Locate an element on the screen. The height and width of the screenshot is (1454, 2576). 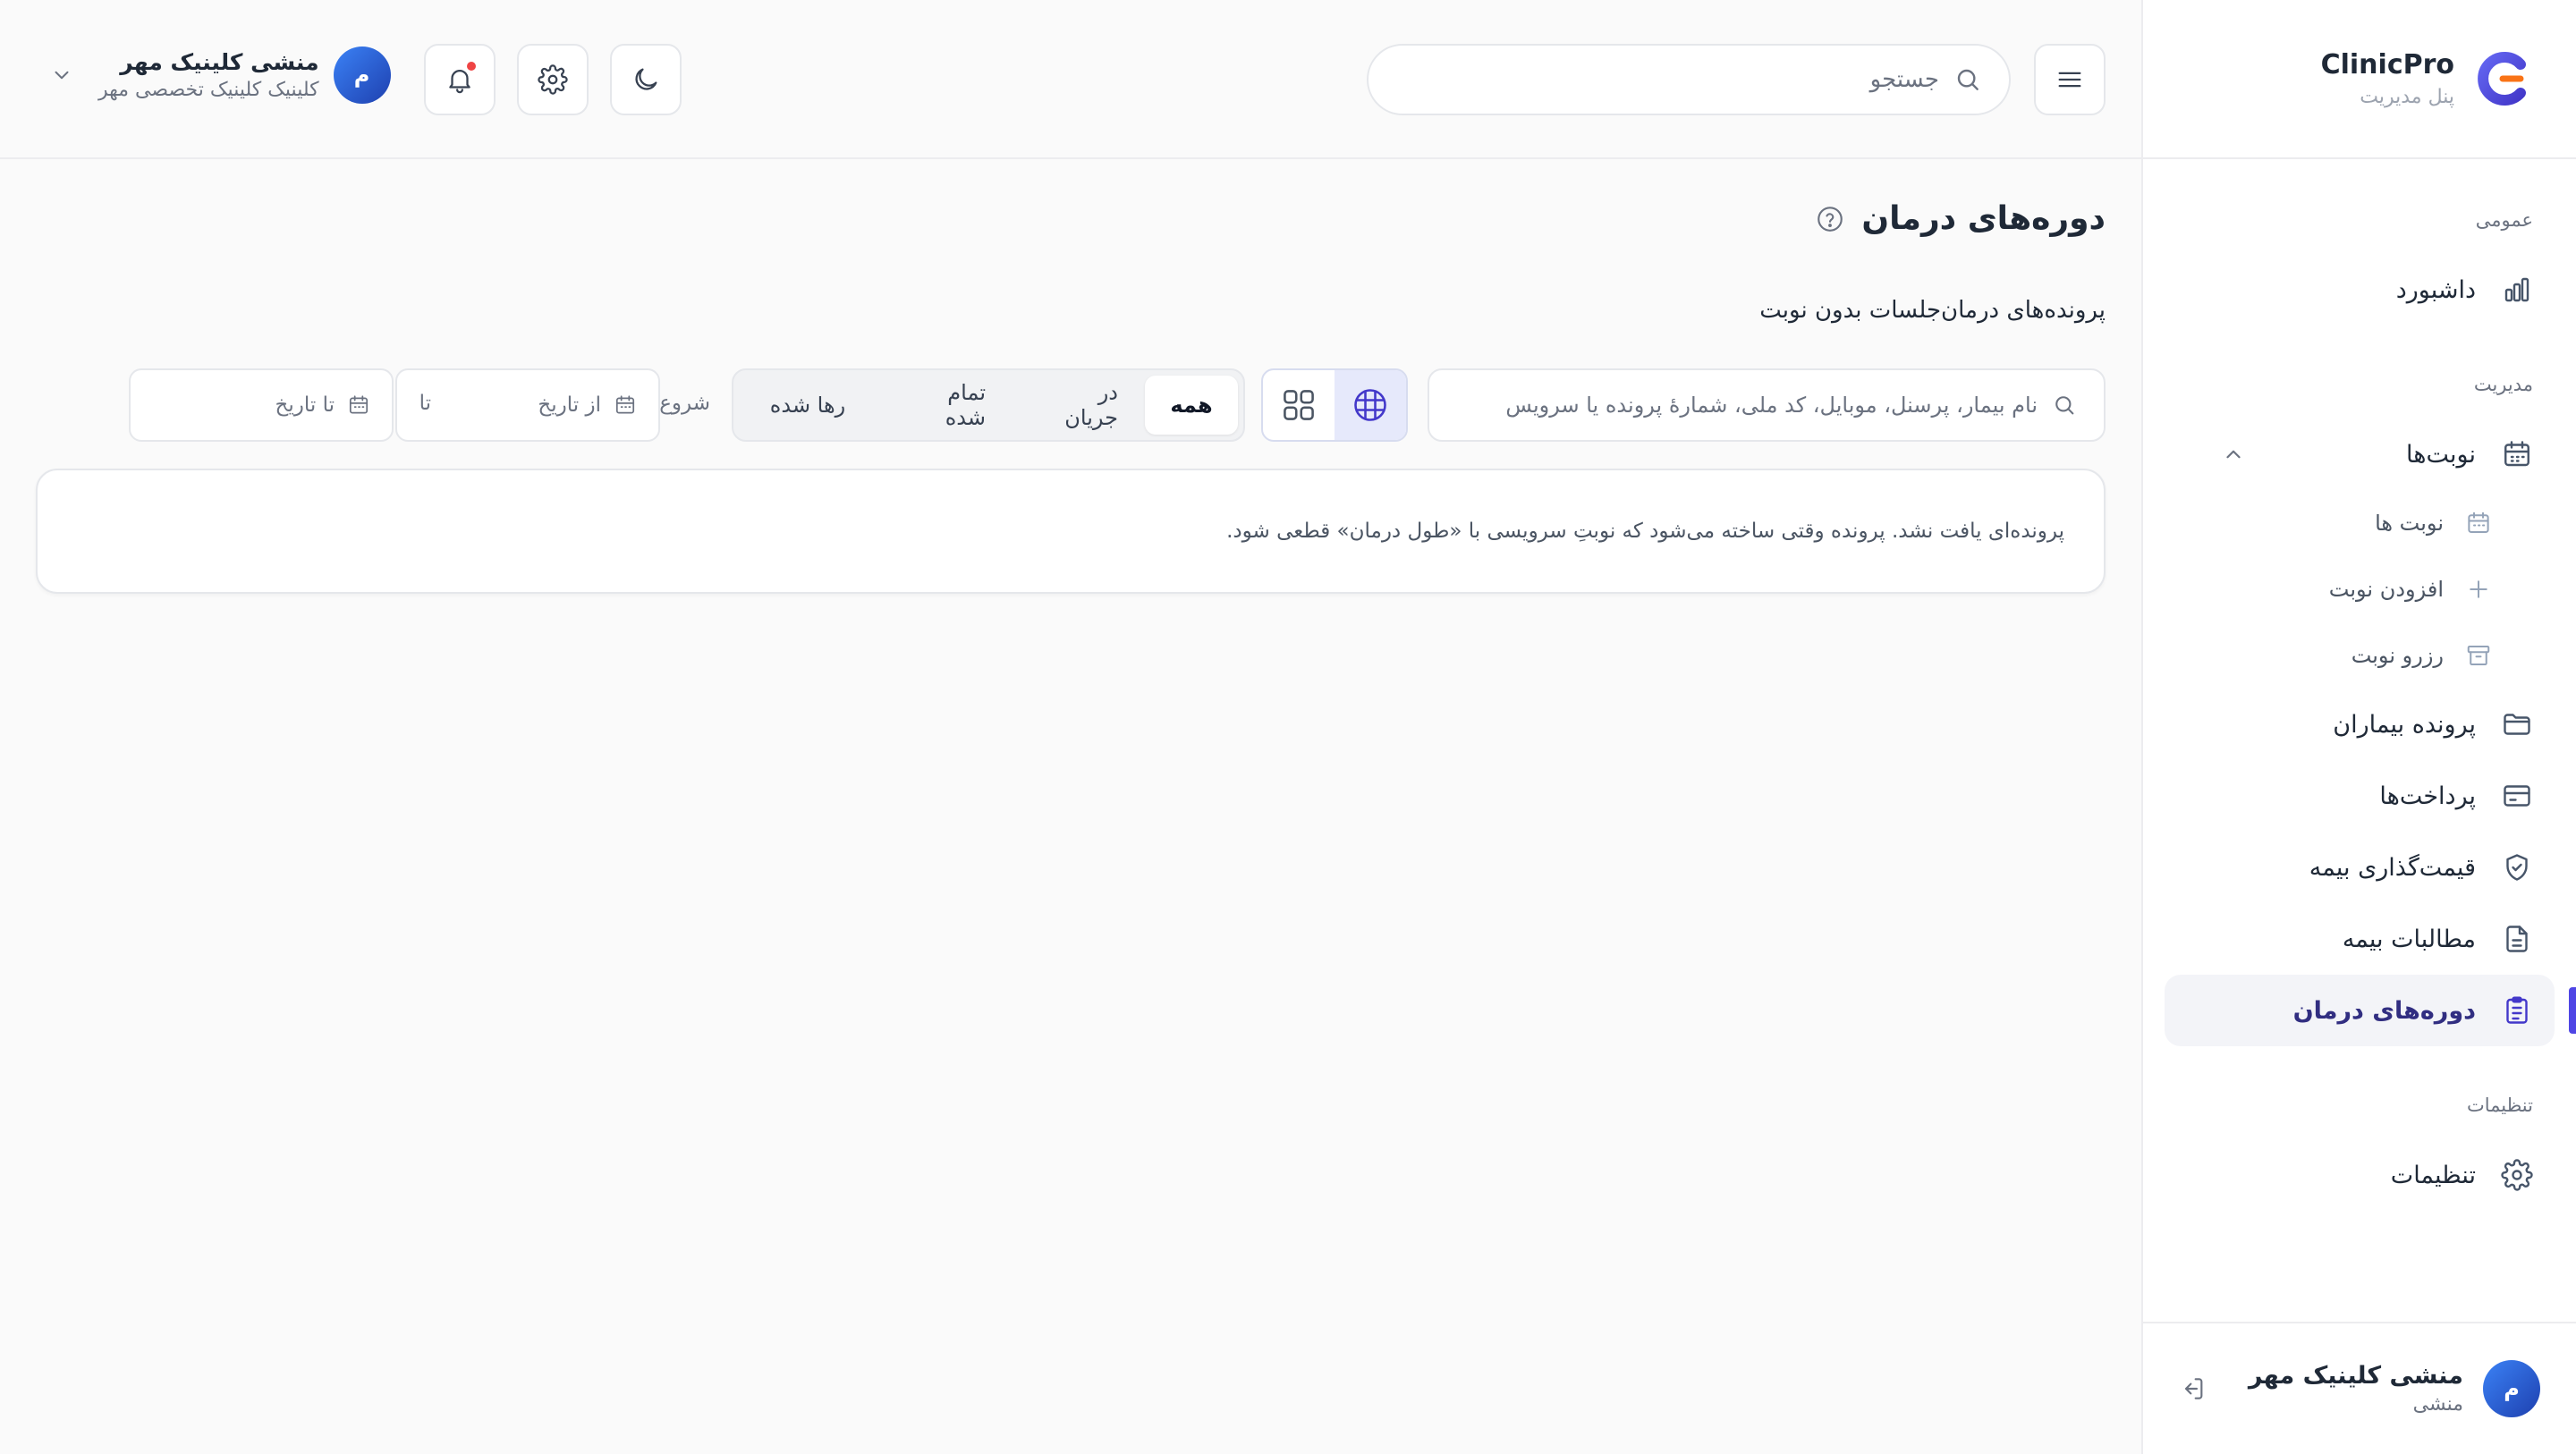
plus-icon is located at coordinates (2478, 589).